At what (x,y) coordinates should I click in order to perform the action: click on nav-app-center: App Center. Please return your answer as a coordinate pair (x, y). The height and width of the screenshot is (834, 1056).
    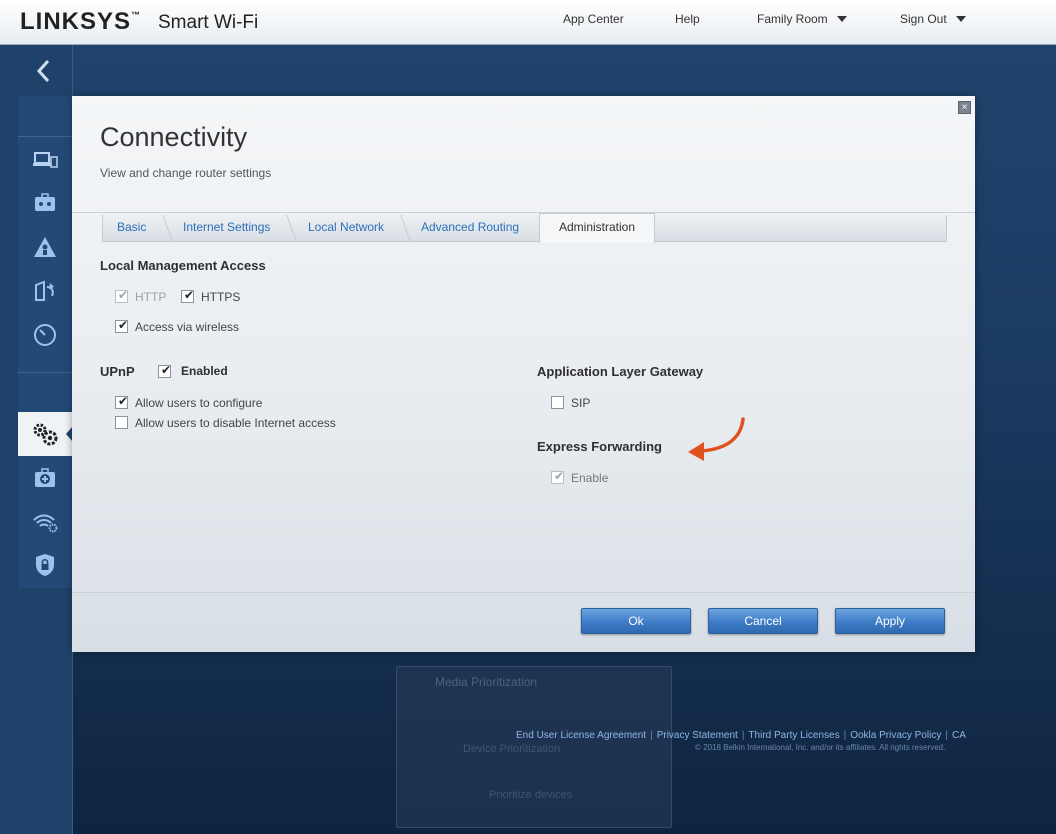
    Looking at the image, I should click on (593, 19).